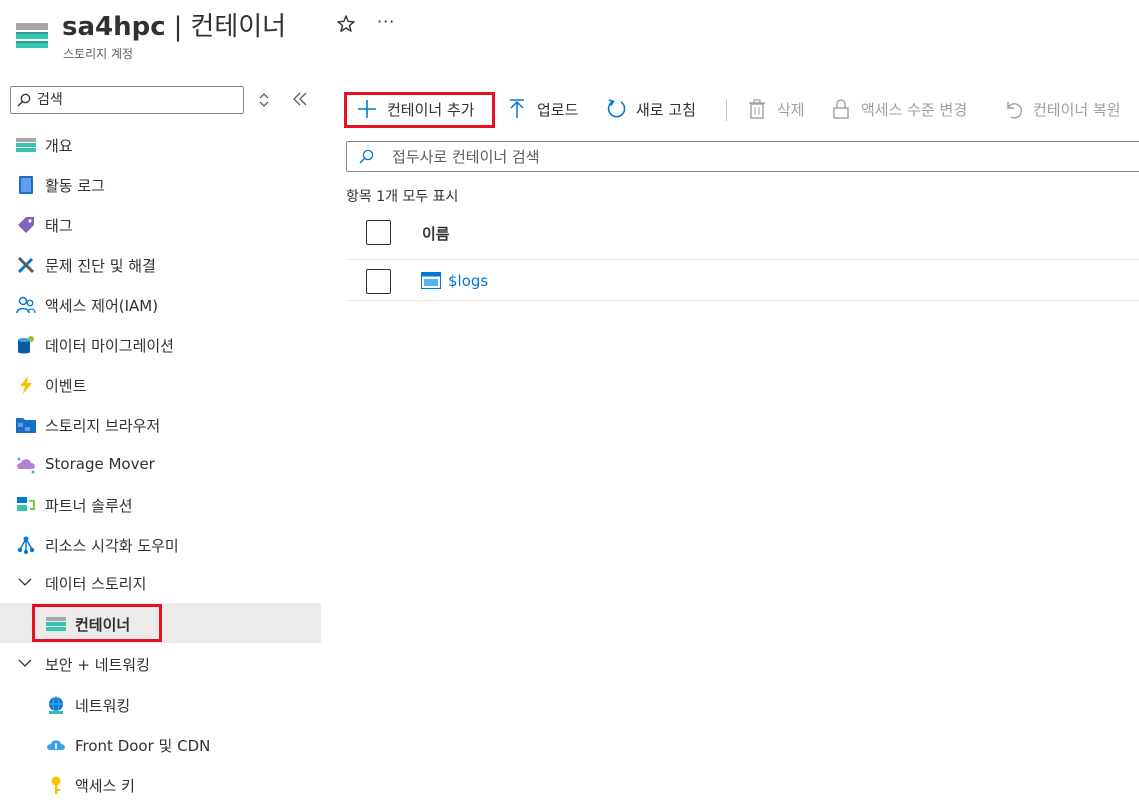 The height and width of the screenshot is (803, 1139). I want to click on group-label: 데이터 스토리지, so click(96, 584).